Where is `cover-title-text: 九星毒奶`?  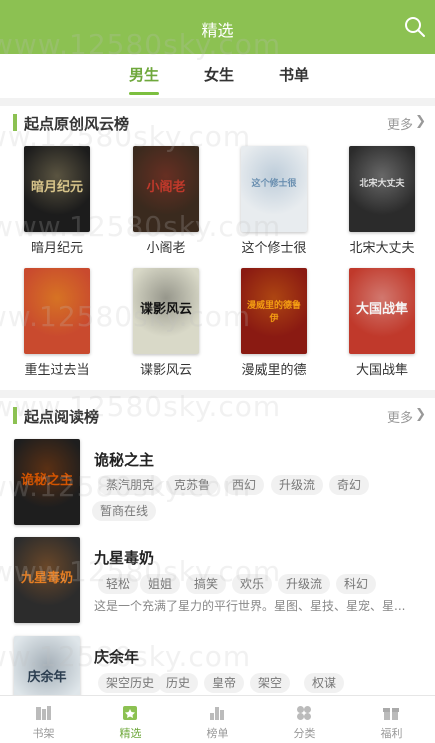 cover-title-text: 九星毒奶 is located at coordinates (46, 578).